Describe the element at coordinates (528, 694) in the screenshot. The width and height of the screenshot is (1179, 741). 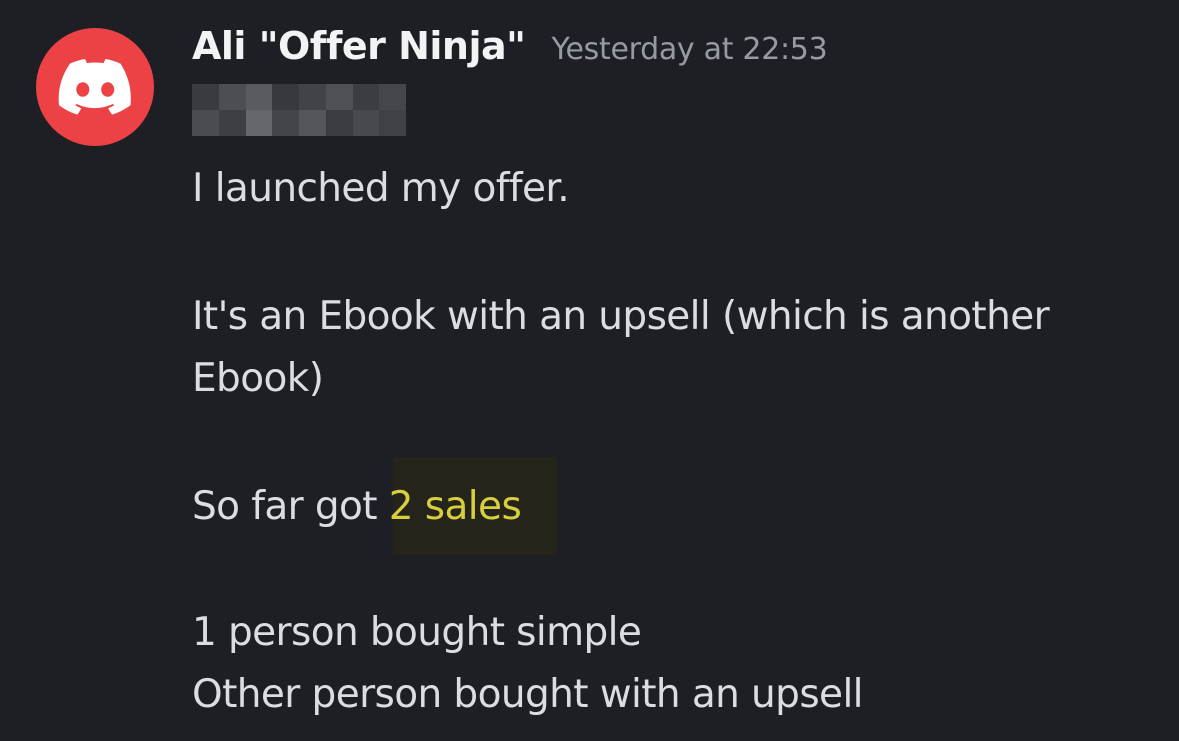
I see `message-line-6: Other person bought with an upsell` at that location.